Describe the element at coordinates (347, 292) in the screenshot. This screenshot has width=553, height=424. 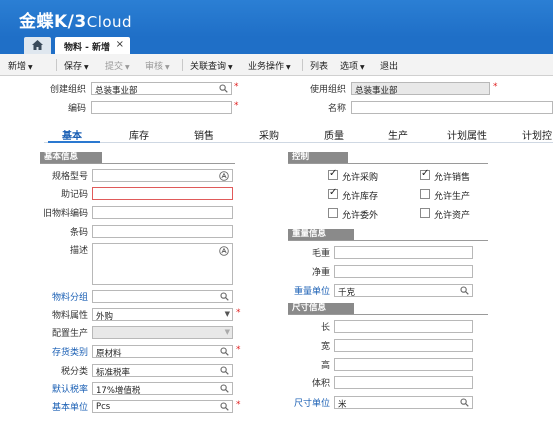
I see `weight-unit-value: 千克` at that location.